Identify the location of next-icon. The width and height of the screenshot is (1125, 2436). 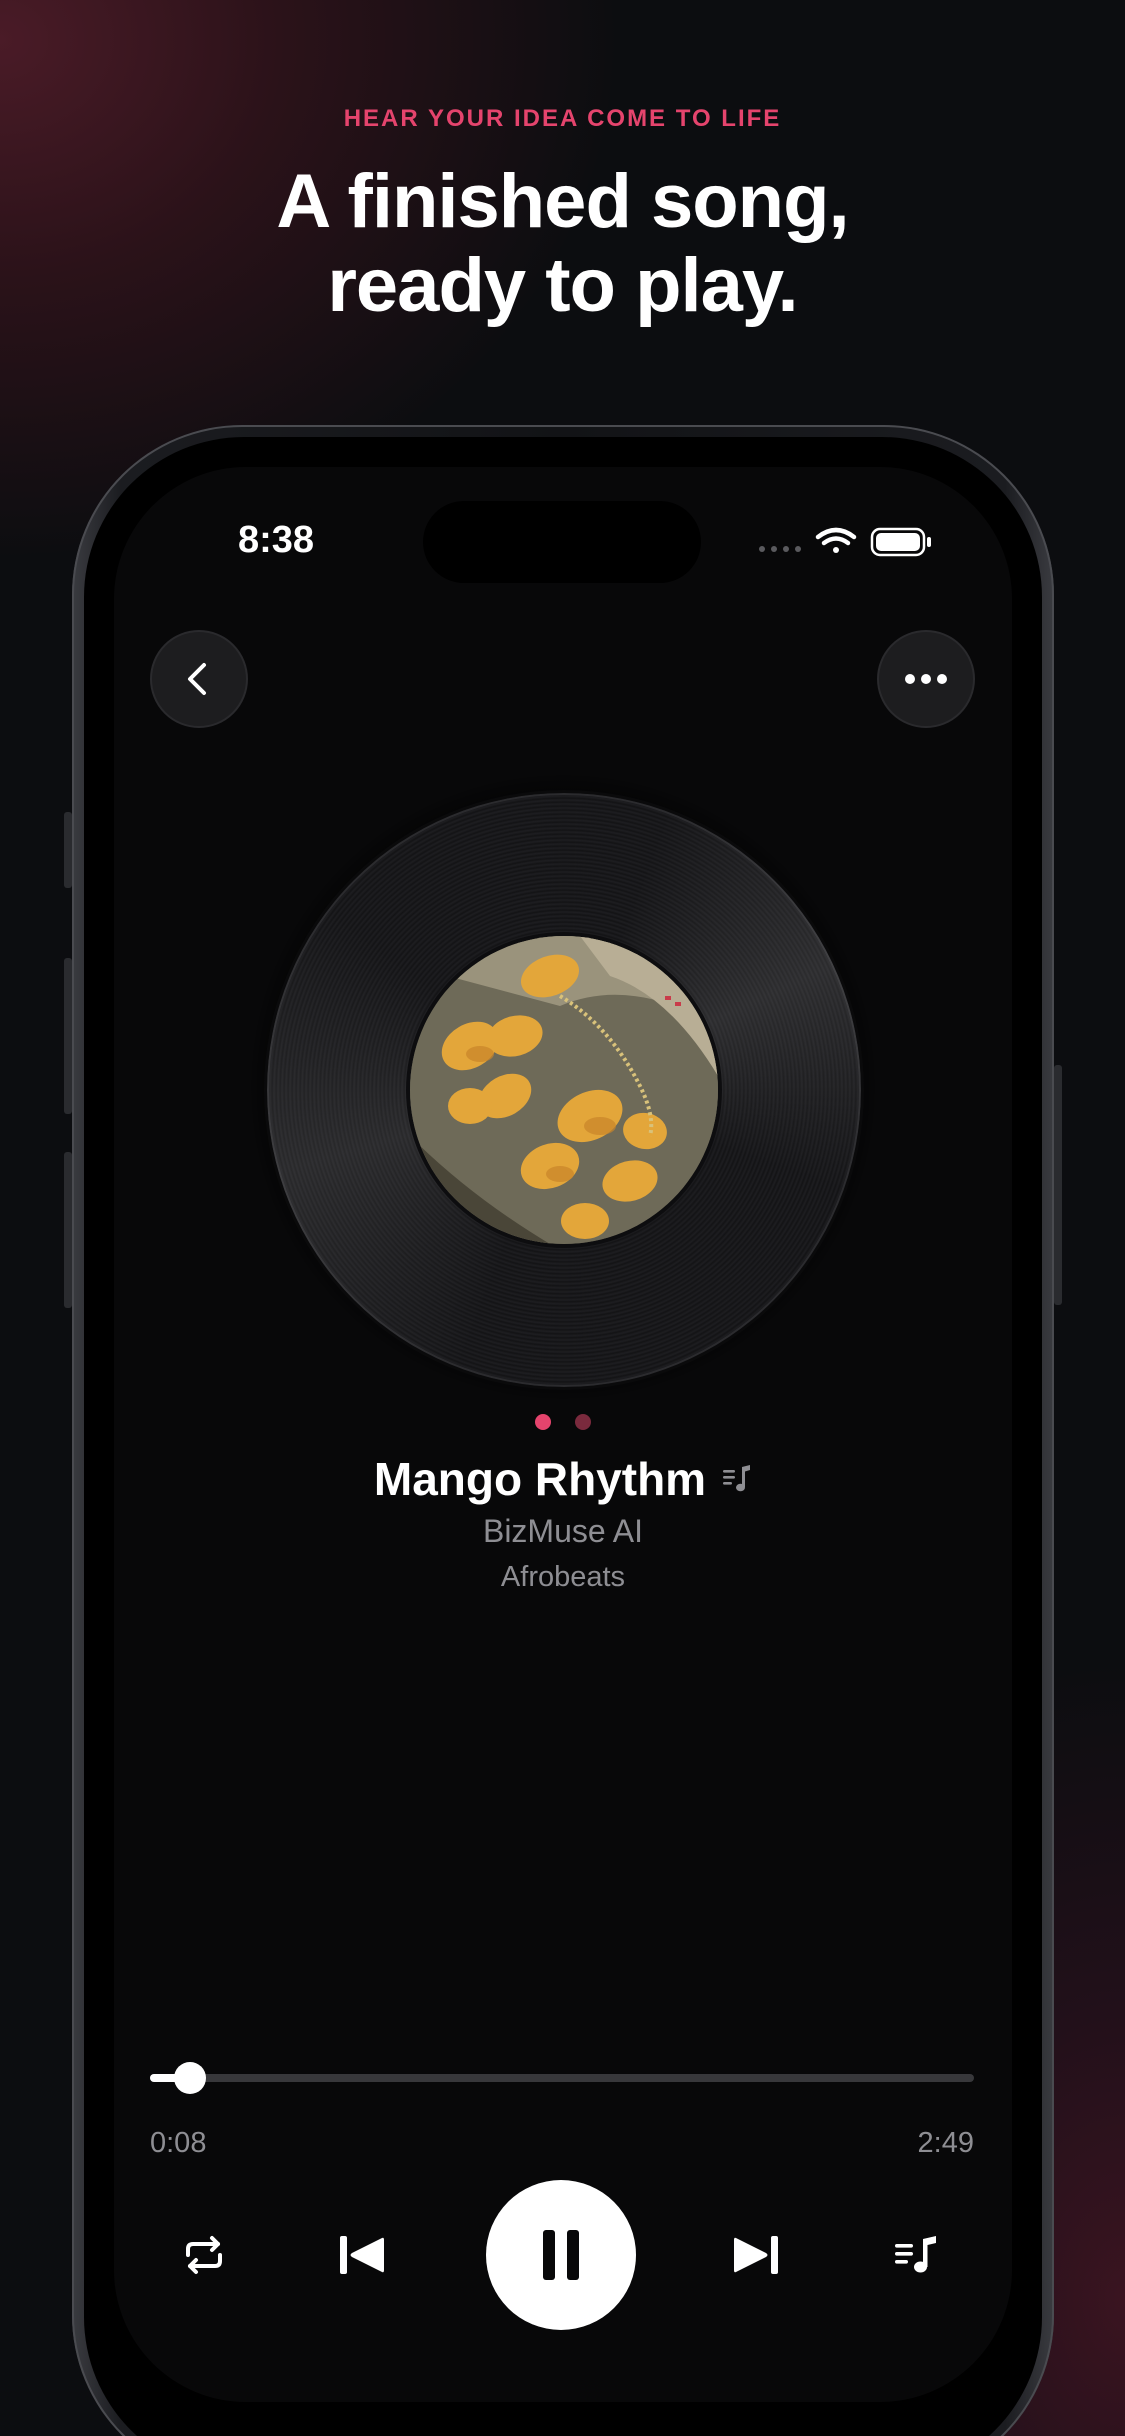
(756, 2255).